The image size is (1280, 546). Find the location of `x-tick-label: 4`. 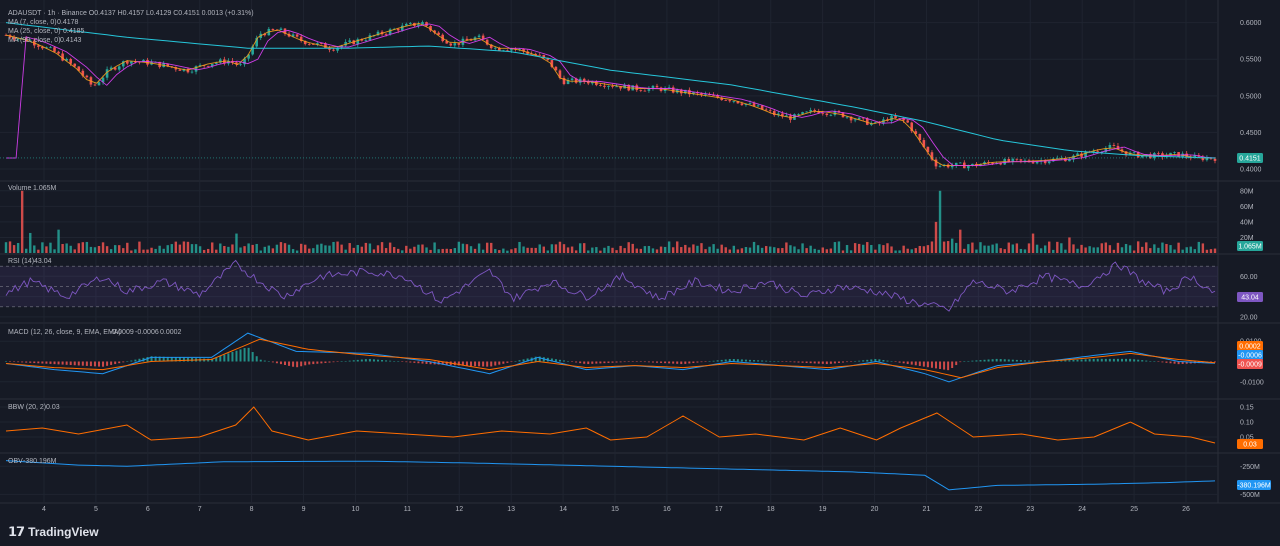

x-tick-label: 4 is located at coordinates (44, 509).